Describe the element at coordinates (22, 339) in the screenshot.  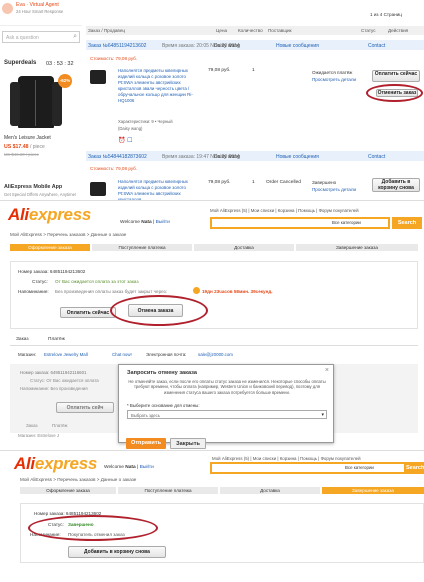
I see `tab-order: Заказ` at that location.